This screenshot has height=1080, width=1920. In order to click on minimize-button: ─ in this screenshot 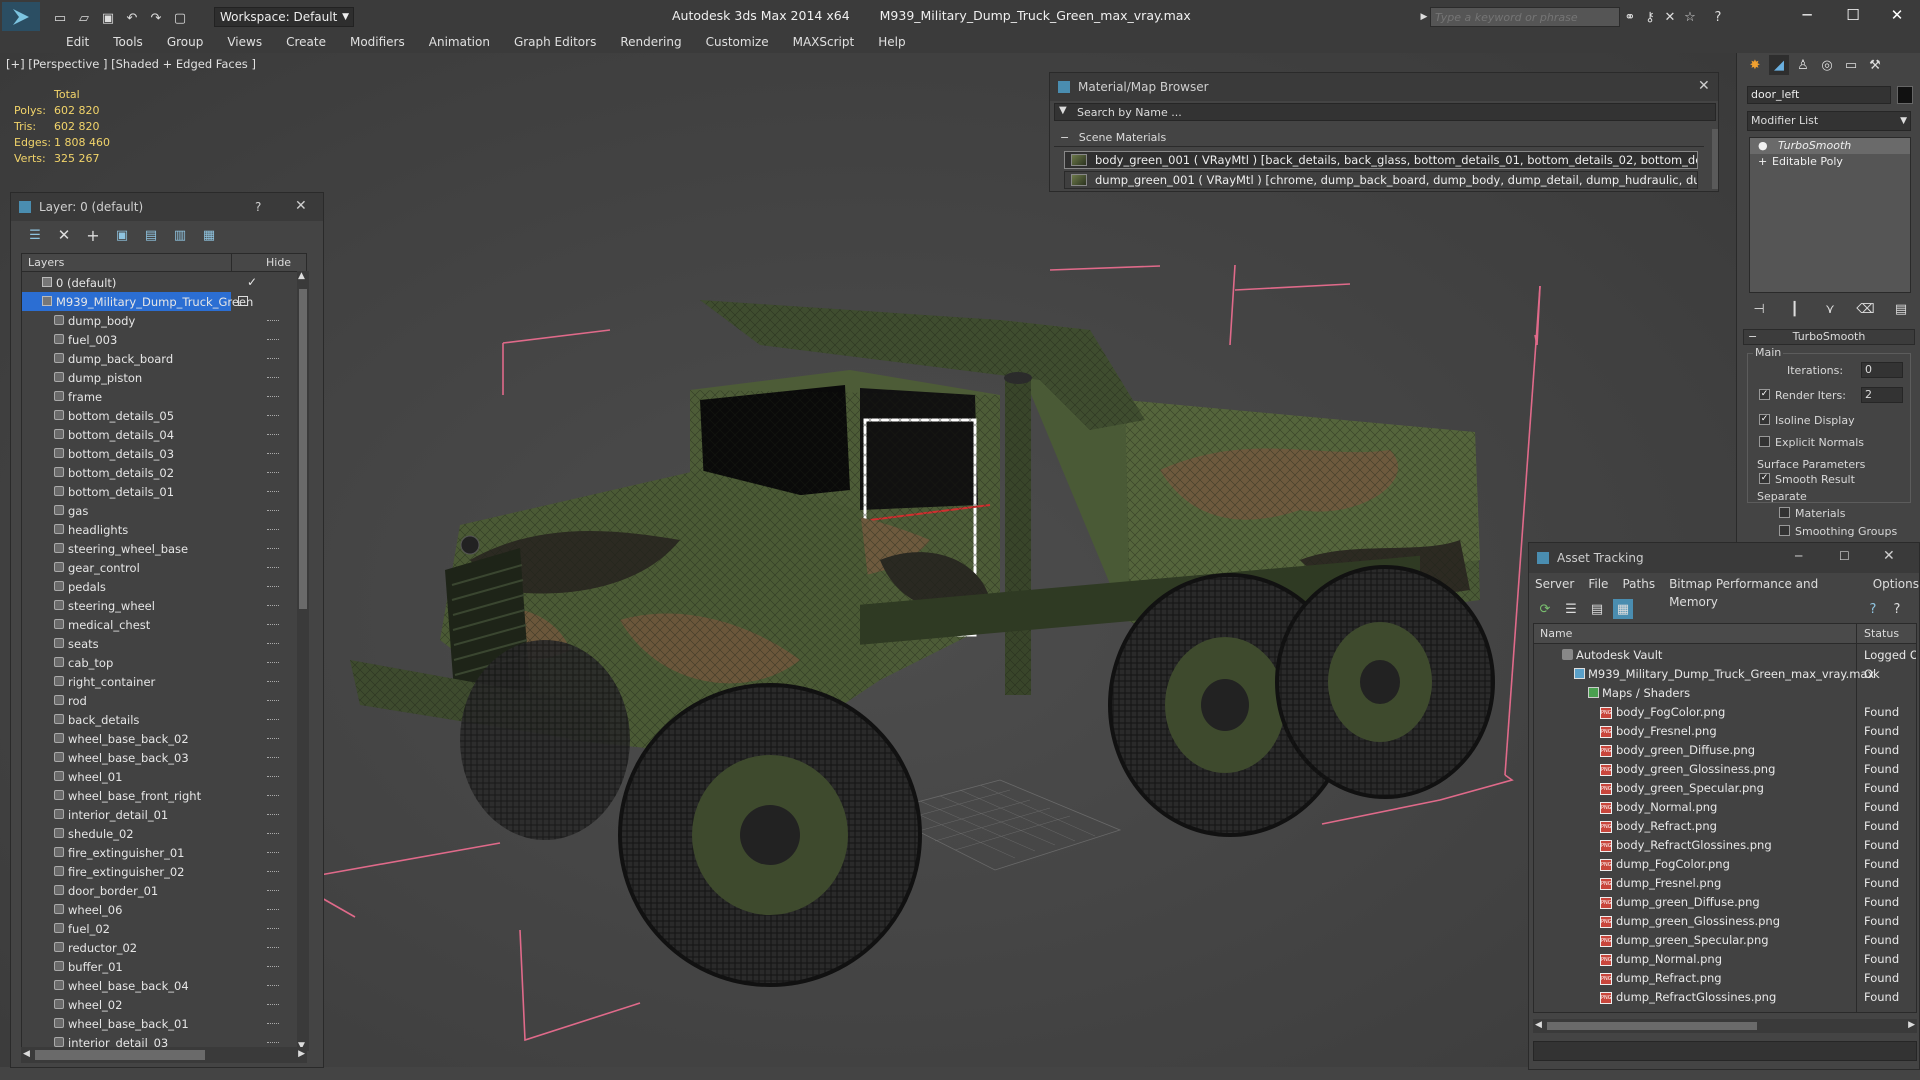, I will do `click(1807, 15)`.